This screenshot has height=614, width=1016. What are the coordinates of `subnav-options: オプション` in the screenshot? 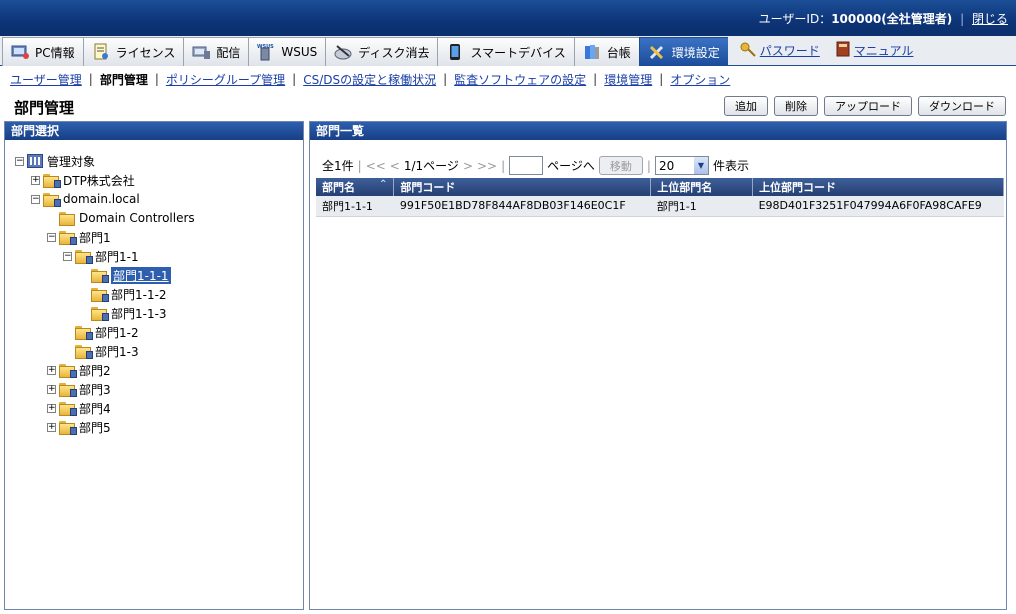 It's located at (700, 79).